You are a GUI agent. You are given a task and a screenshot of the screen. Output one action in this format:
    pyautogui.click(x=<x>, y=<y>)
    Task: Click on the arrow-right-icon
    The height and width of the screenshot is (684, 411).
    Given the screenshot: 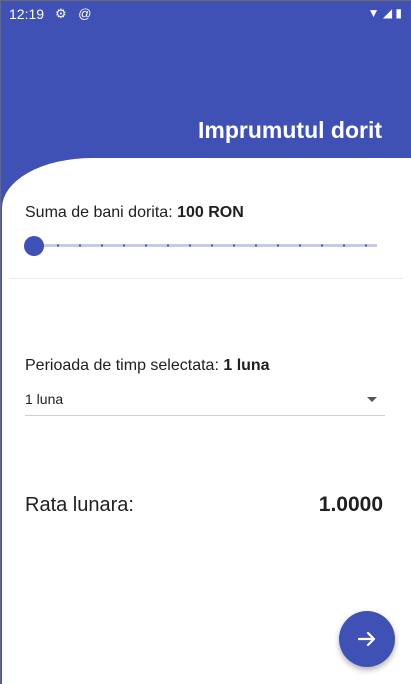 What is the action you would take?
    pyautogui.click(x=366, y=639)
    